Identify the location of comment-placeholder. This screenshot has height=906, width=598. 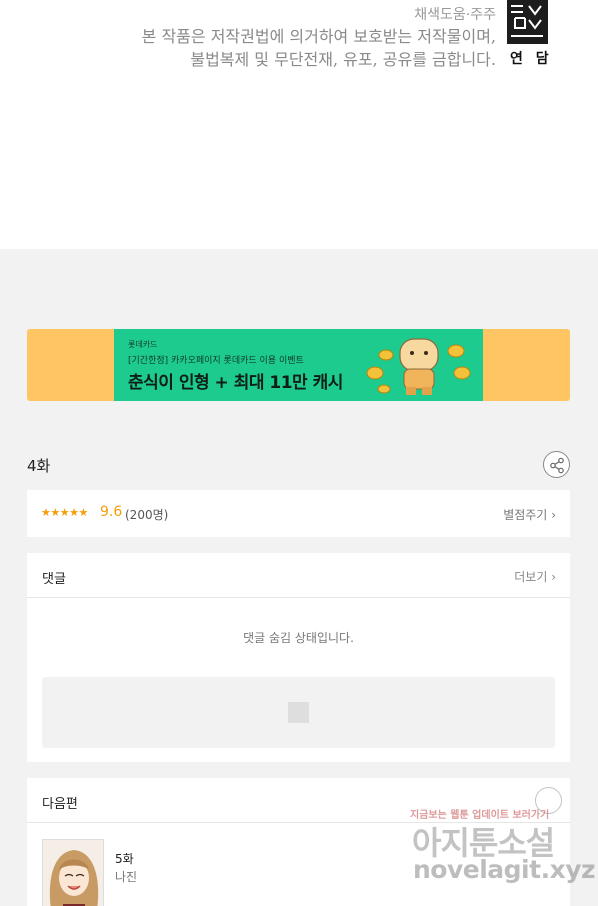
(298, 712).